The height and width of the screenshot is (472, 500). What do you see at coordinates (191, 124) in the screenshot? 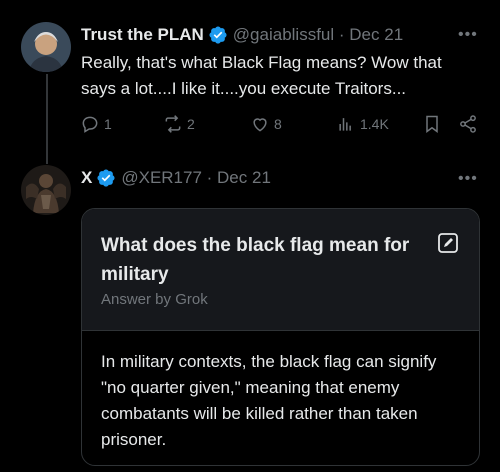
I see `repost-count: 2` at bounding box center [191, 124].